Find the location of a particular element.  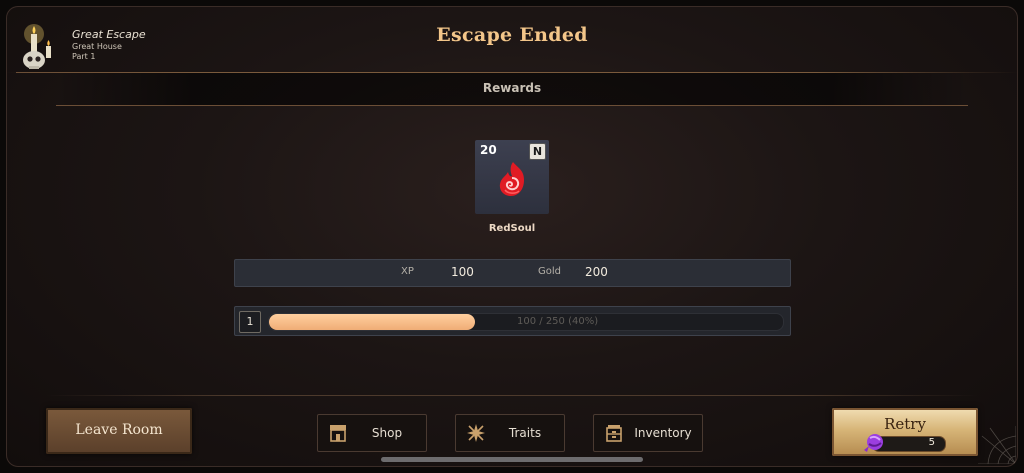

retry-cost-value: 5 is located at coordinates (931, 442).